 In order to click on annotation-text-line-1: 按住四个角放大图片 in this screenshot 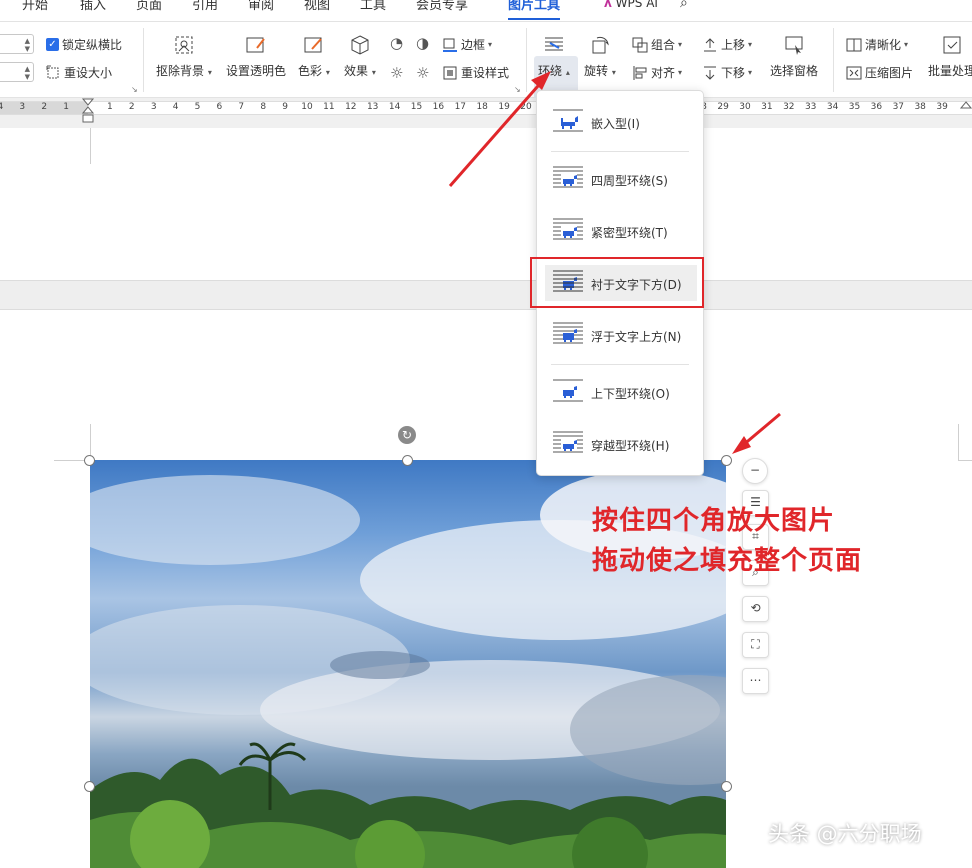, I will do `click(714, 521)`.